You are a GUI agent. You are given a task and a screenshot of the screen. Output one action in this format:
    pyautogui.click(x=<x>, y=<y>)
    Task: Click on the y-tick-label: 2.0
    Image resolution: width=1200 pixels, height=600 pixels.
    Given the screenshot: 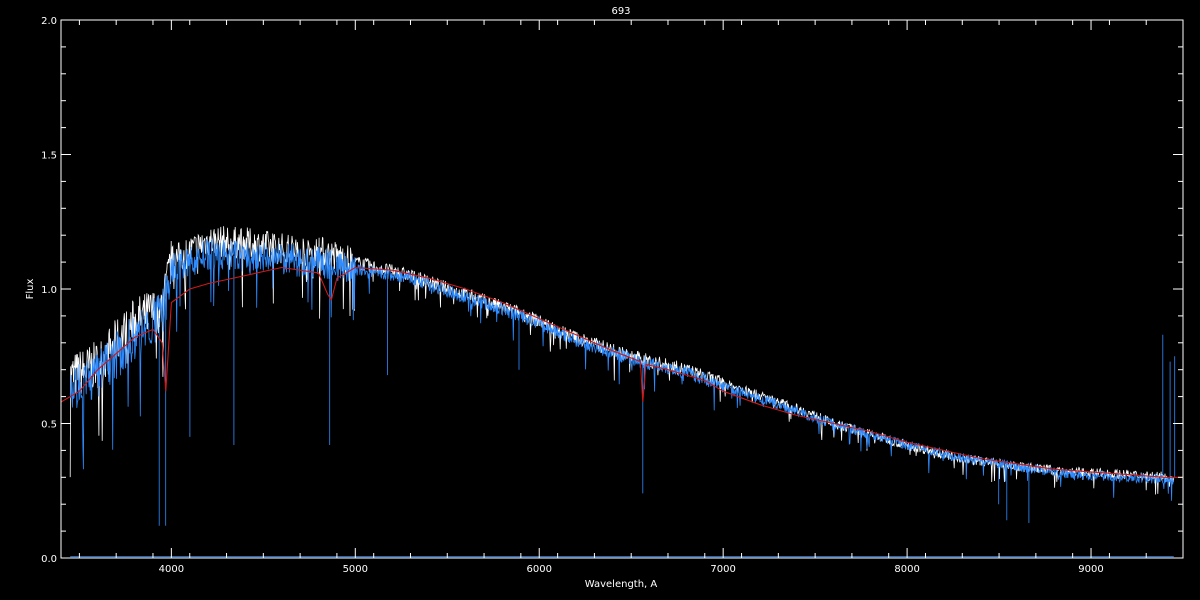 What is the action you would take?
    pyautogui.click(x=49, y=21)
    